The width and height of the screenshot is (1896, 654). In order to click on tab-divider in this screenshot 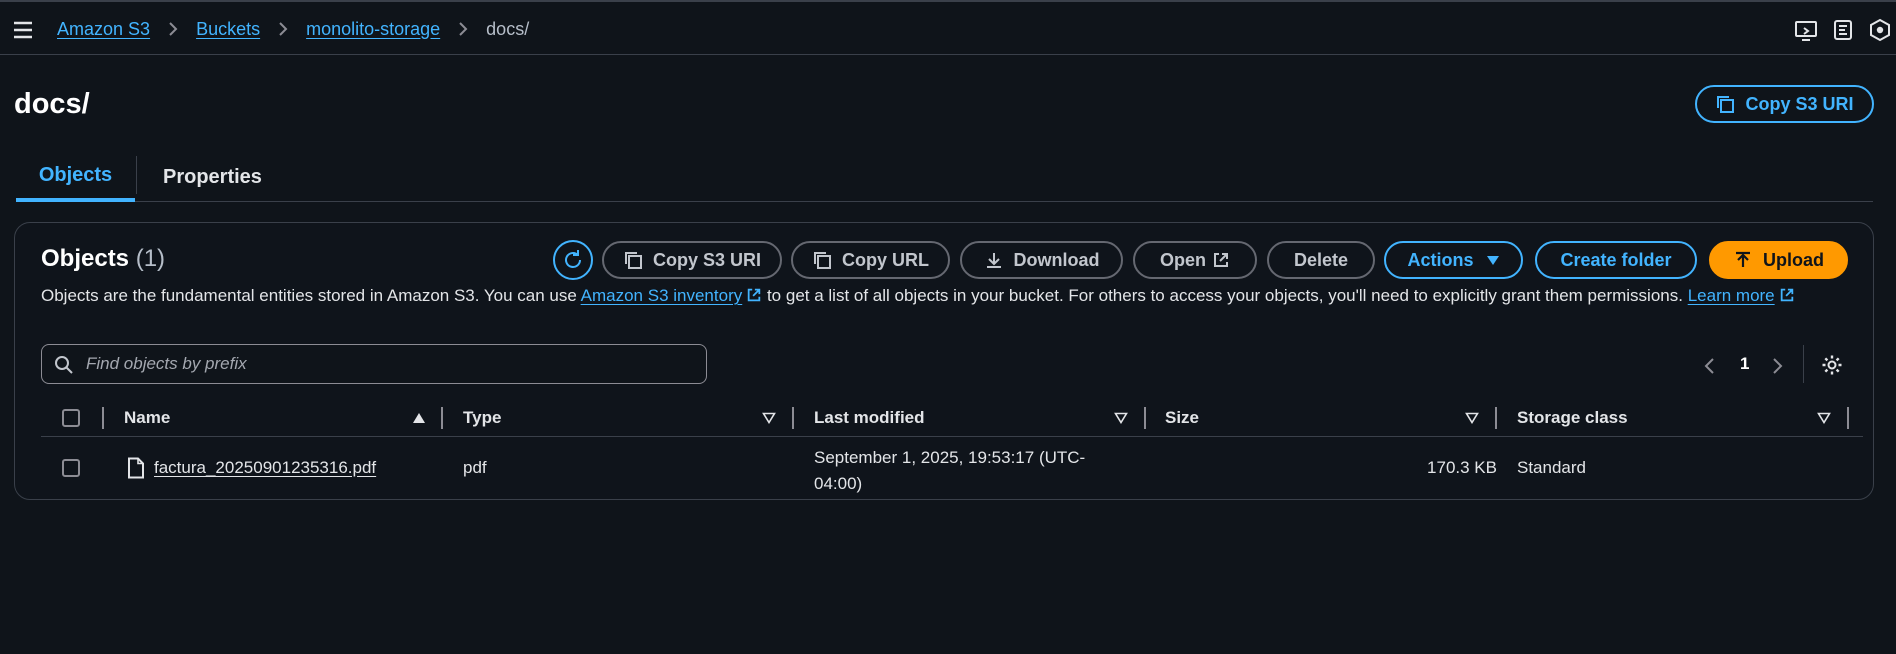, I will do `click(136, 175)`.